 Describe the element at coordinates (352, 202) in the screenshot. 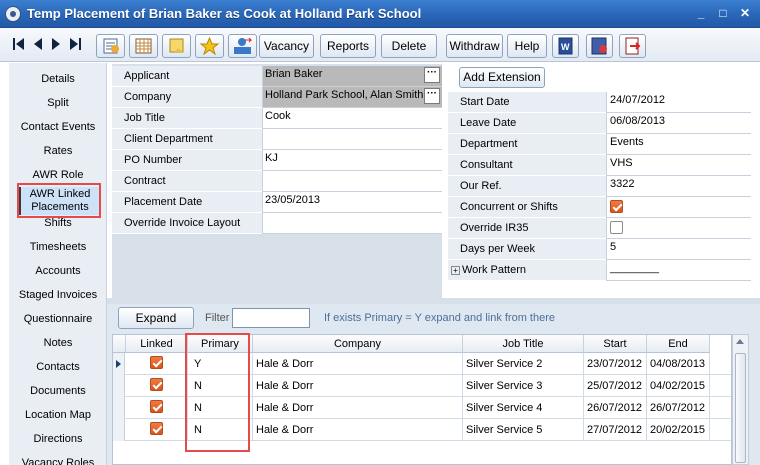

I see `placement-date-field: 23/05/2013` at that location.